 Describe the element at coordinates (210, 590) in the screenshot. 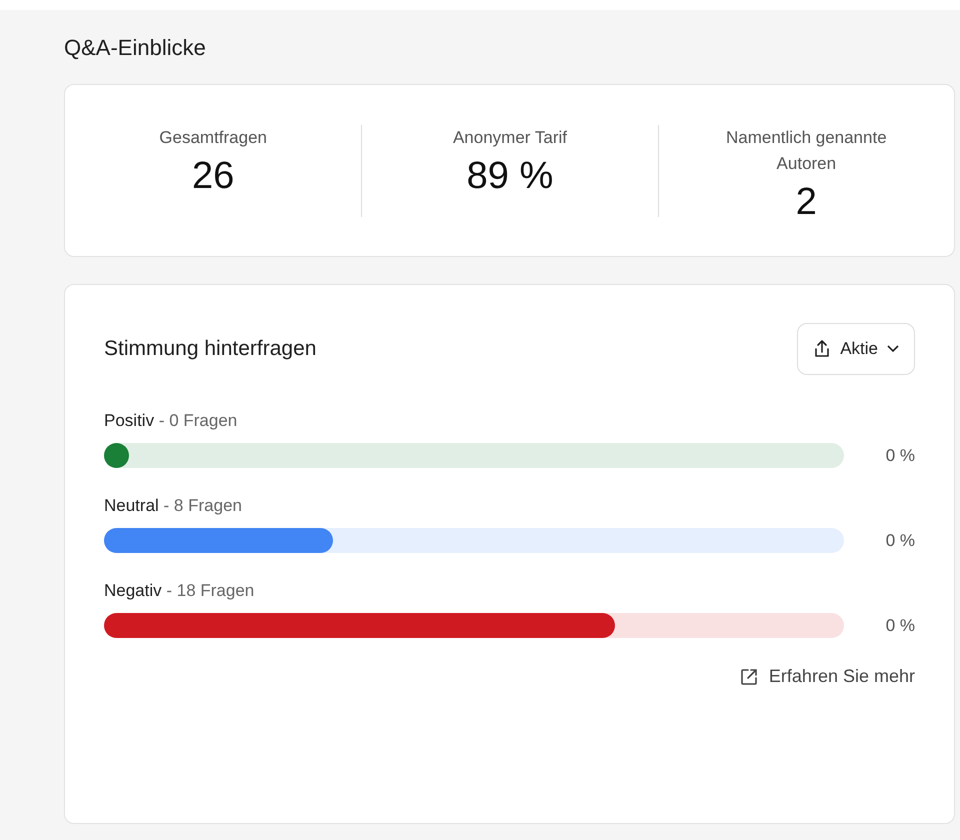

I see `question-count: - 18 Fragen` at that location.